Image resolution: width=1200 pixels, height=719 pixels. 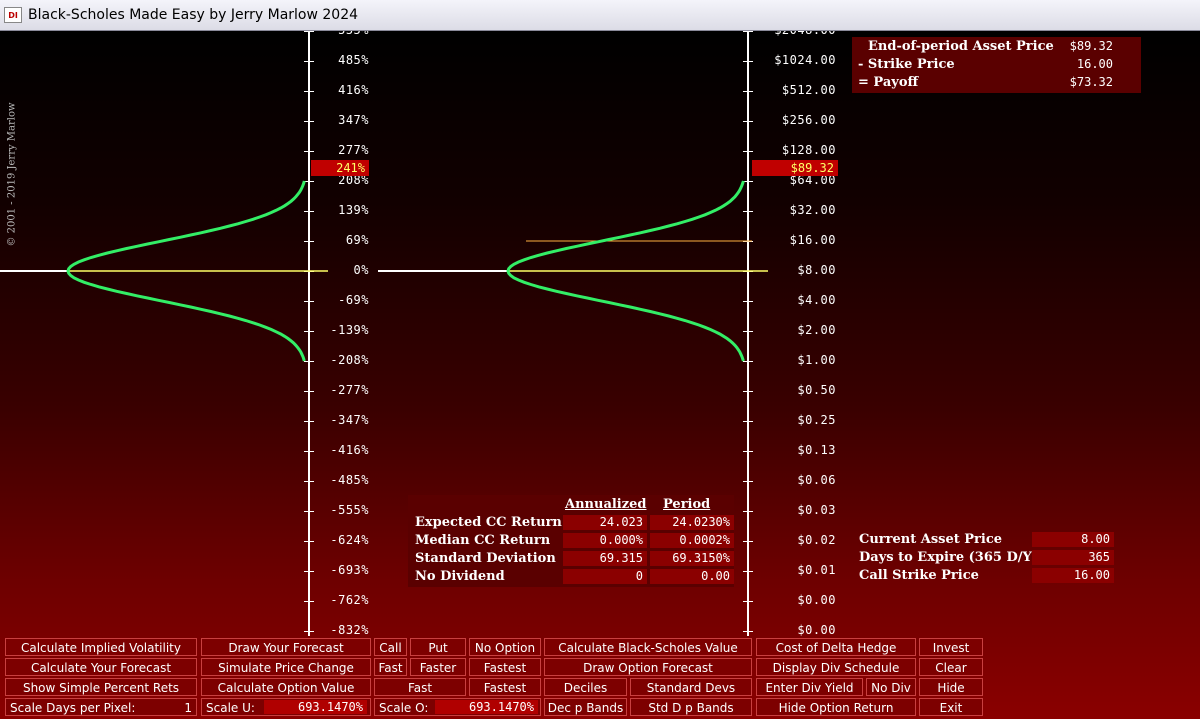 What do you see at coordinates (13, 15) in the screenshot?
I see `app-icon: DI` at bounding box center [13, 15].